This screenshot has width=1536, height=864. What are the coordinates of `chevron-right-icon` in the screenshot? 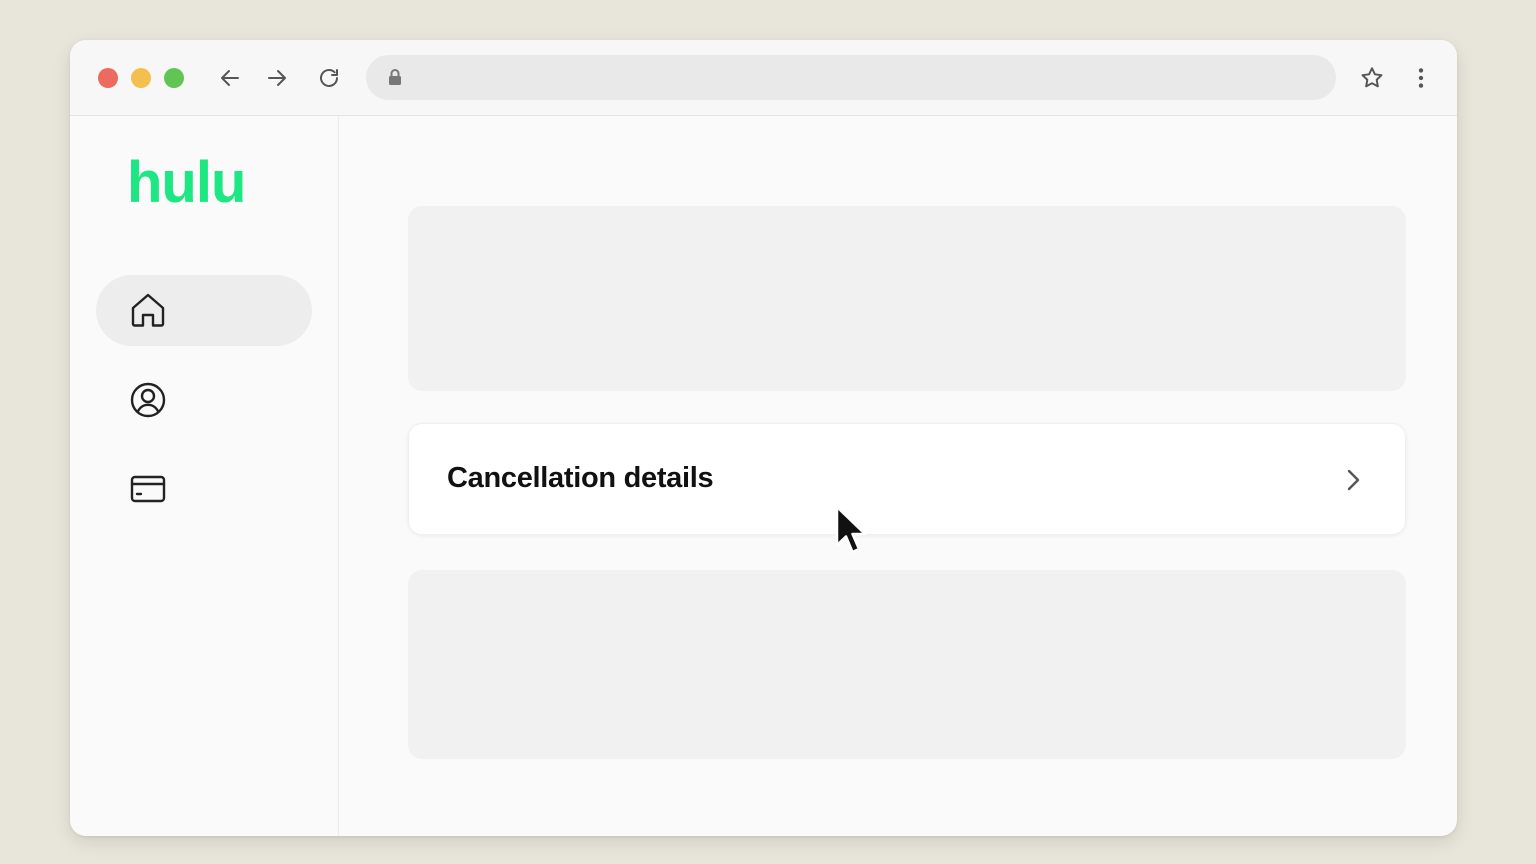 It's located at (1353, 480).